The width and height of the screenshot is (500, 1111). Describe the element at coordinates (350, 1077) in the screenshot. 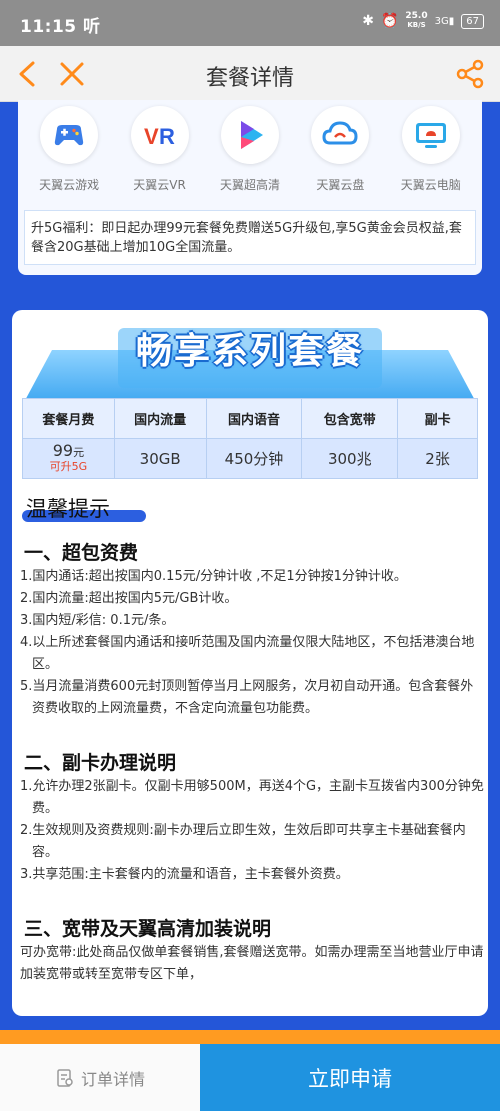

I see `apply-now-button: 立即申请` at that location.